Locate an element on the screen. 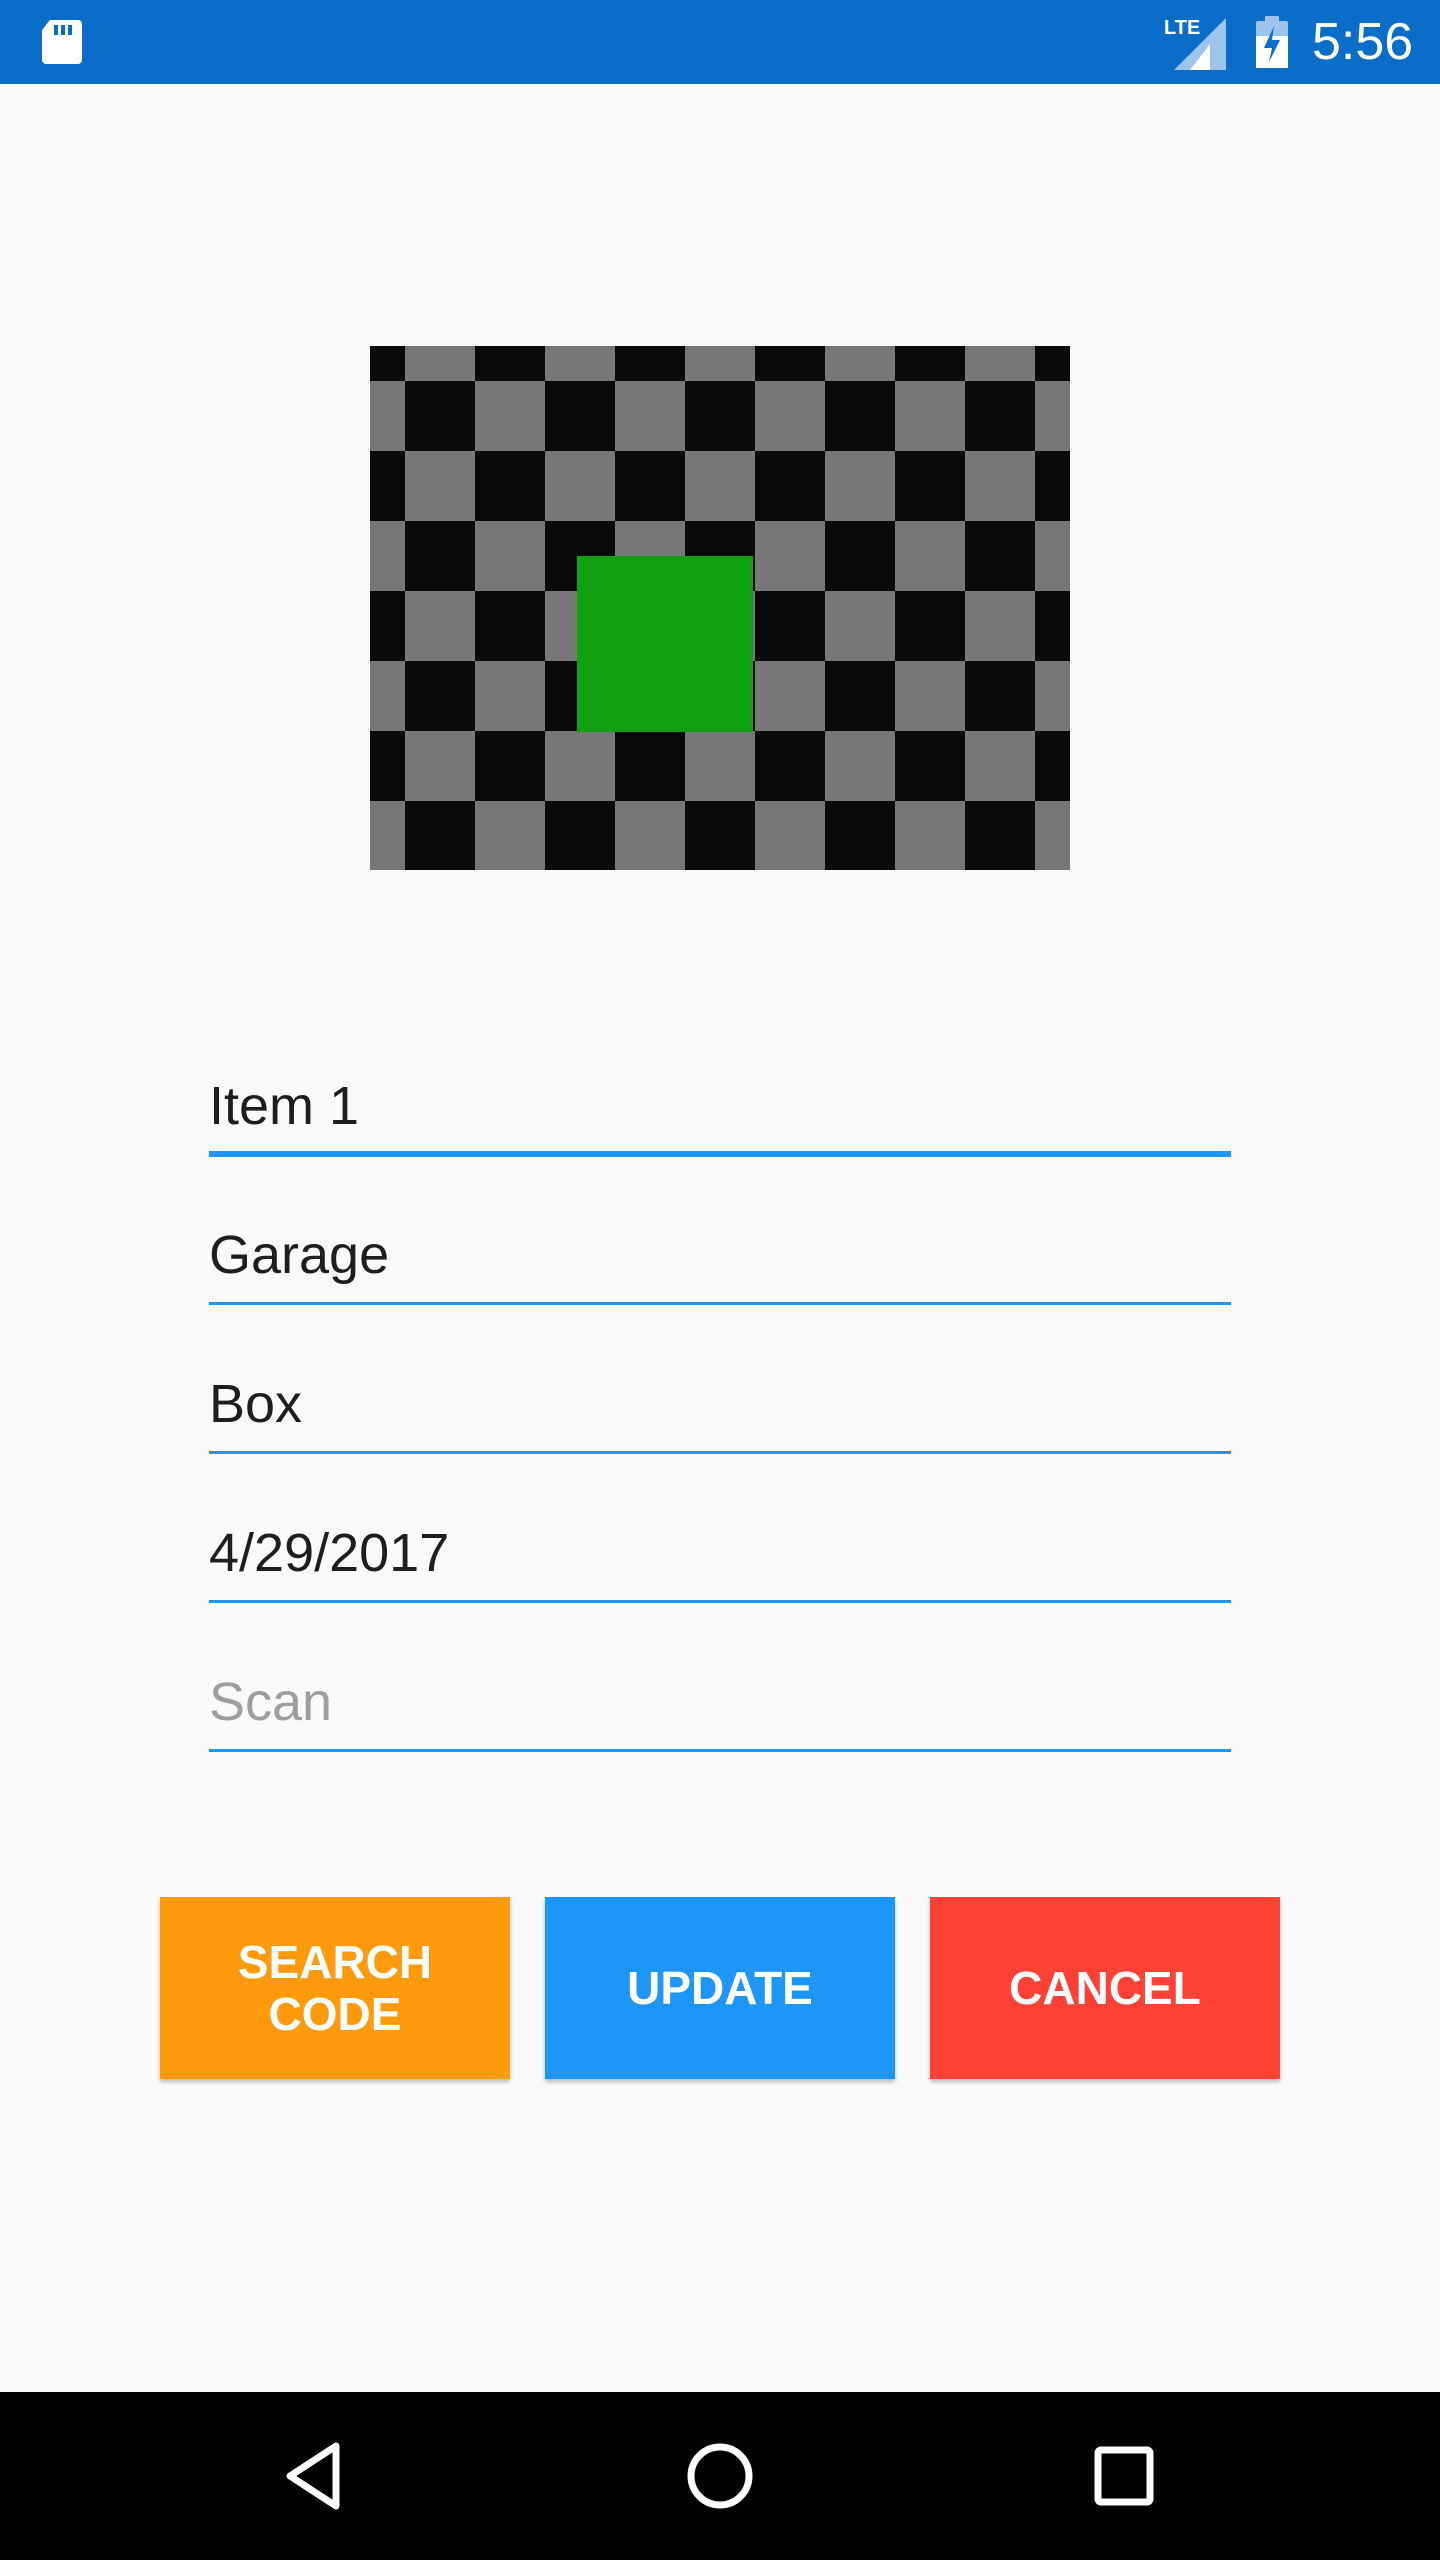 The height and width of the screenshot is (2560, 1440). battery-charging-icon is located at coordinates (1272, 42).